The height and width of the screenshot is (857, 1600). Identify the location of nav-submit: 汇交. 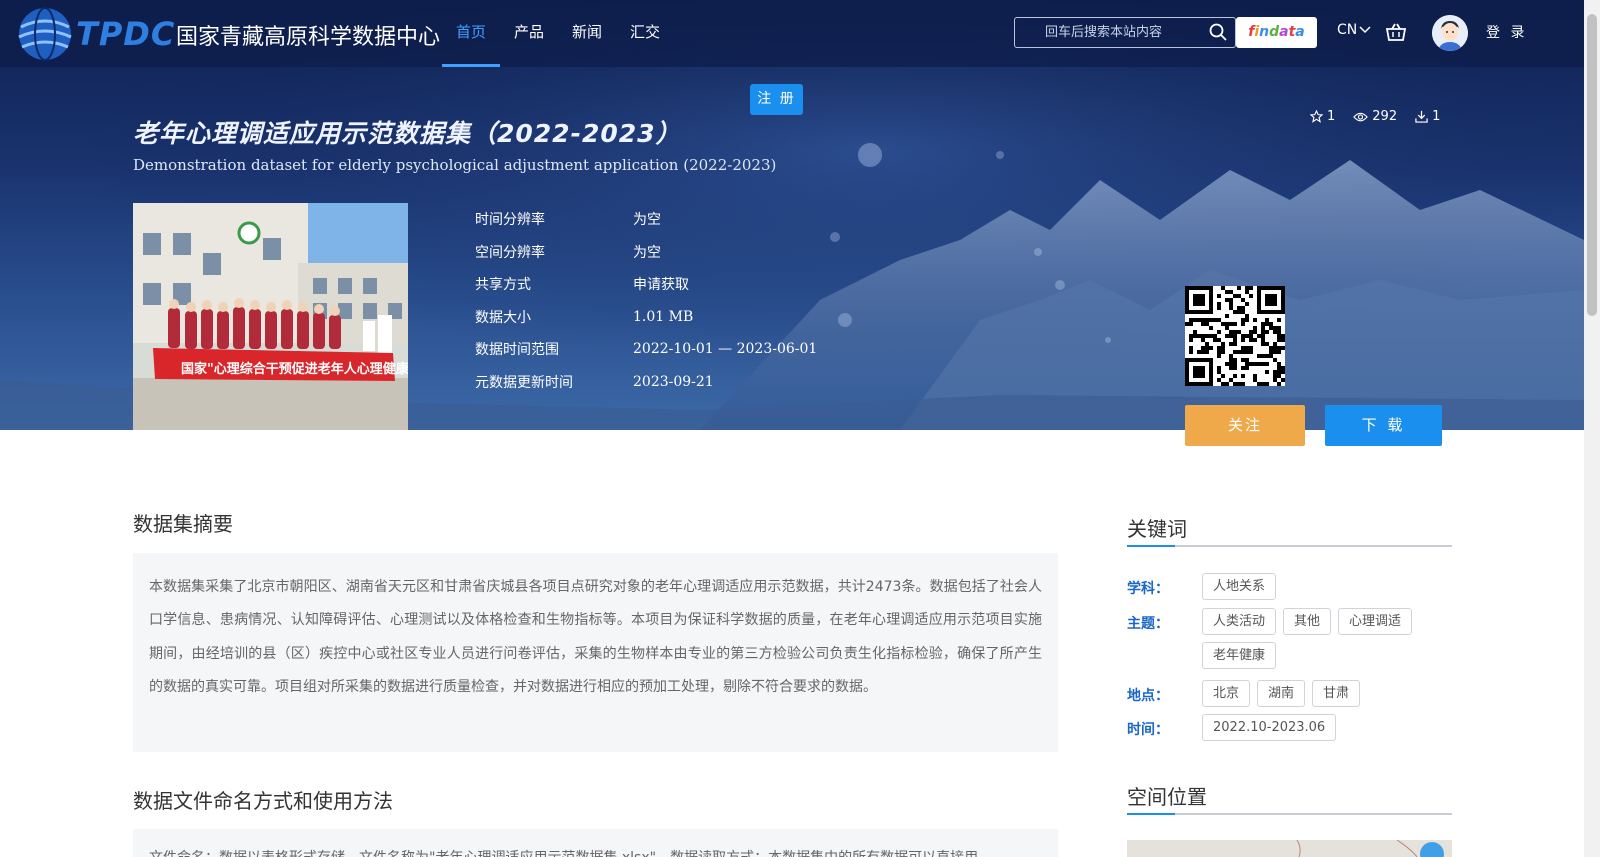
(645, 33).